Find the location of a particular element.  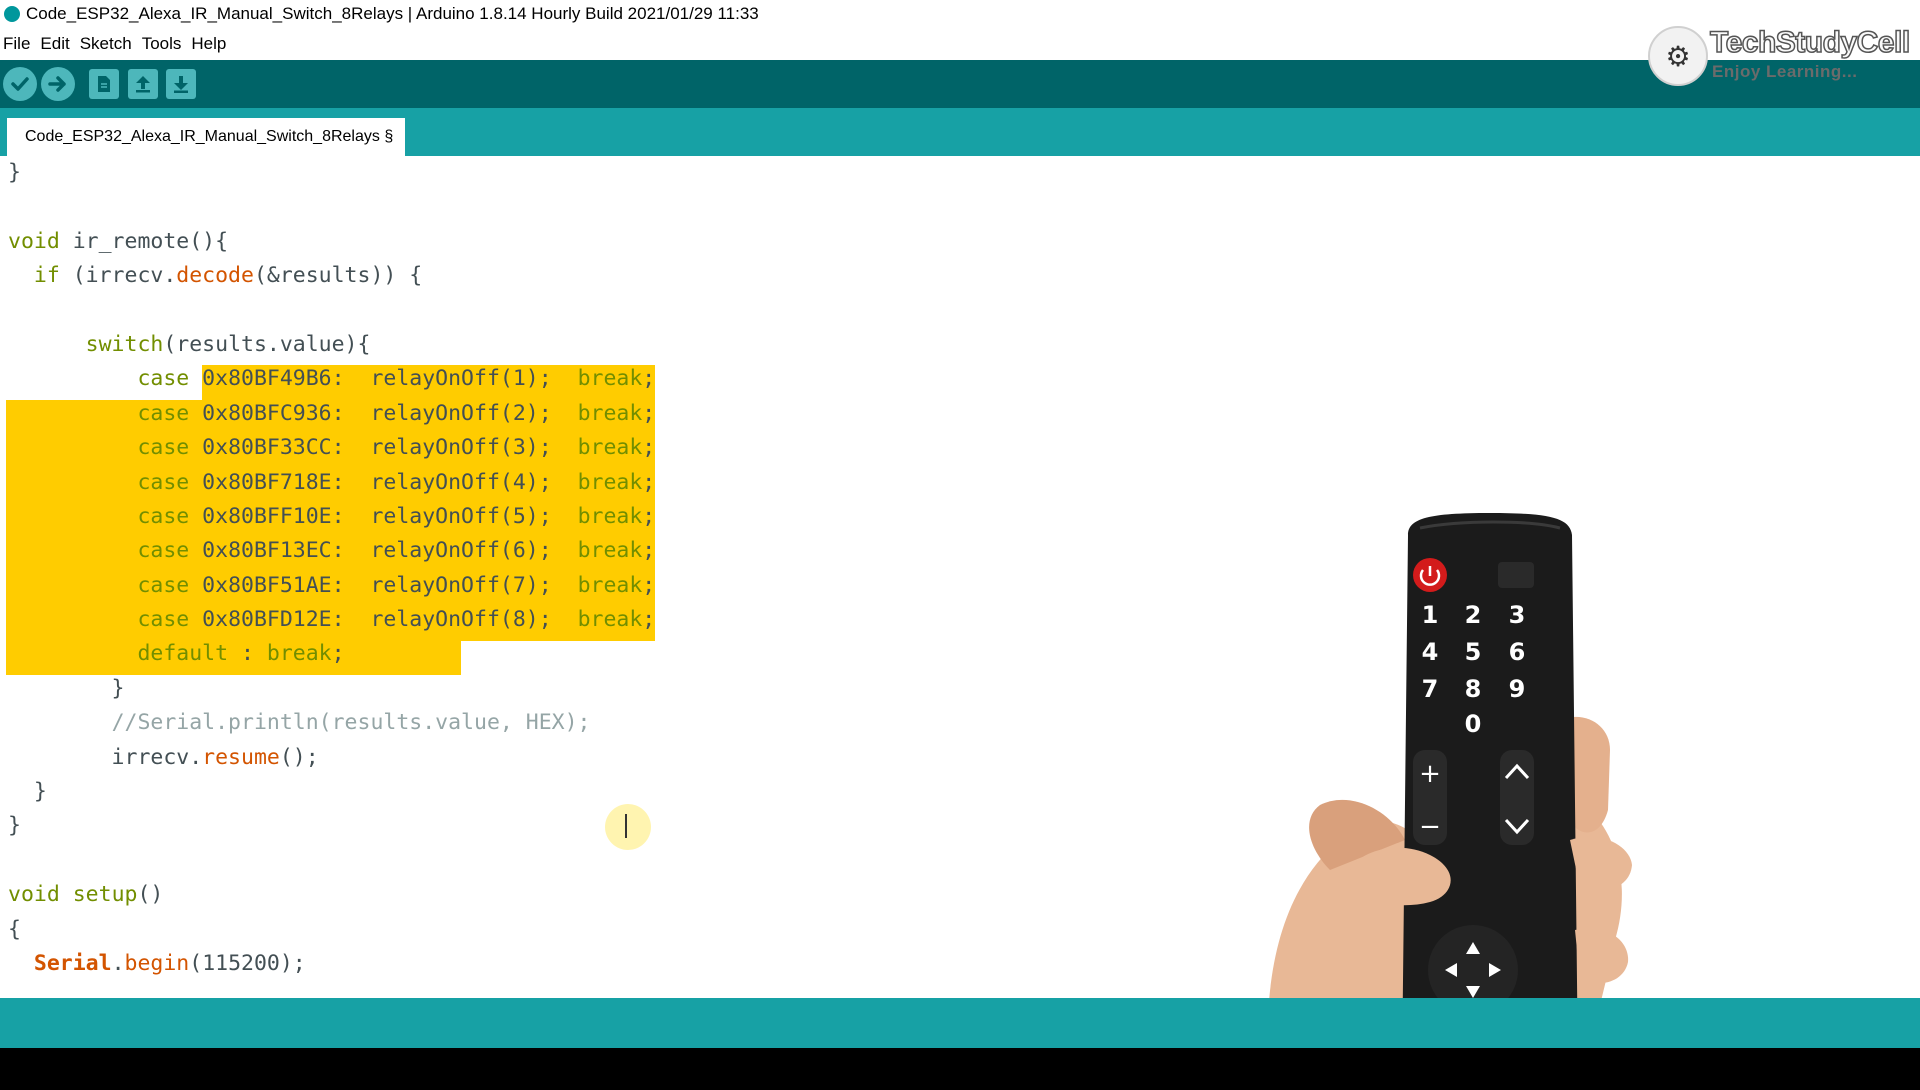

code-token: 0x80BF49B6: relayOnOff(1); is located at coordinates (383, 379).